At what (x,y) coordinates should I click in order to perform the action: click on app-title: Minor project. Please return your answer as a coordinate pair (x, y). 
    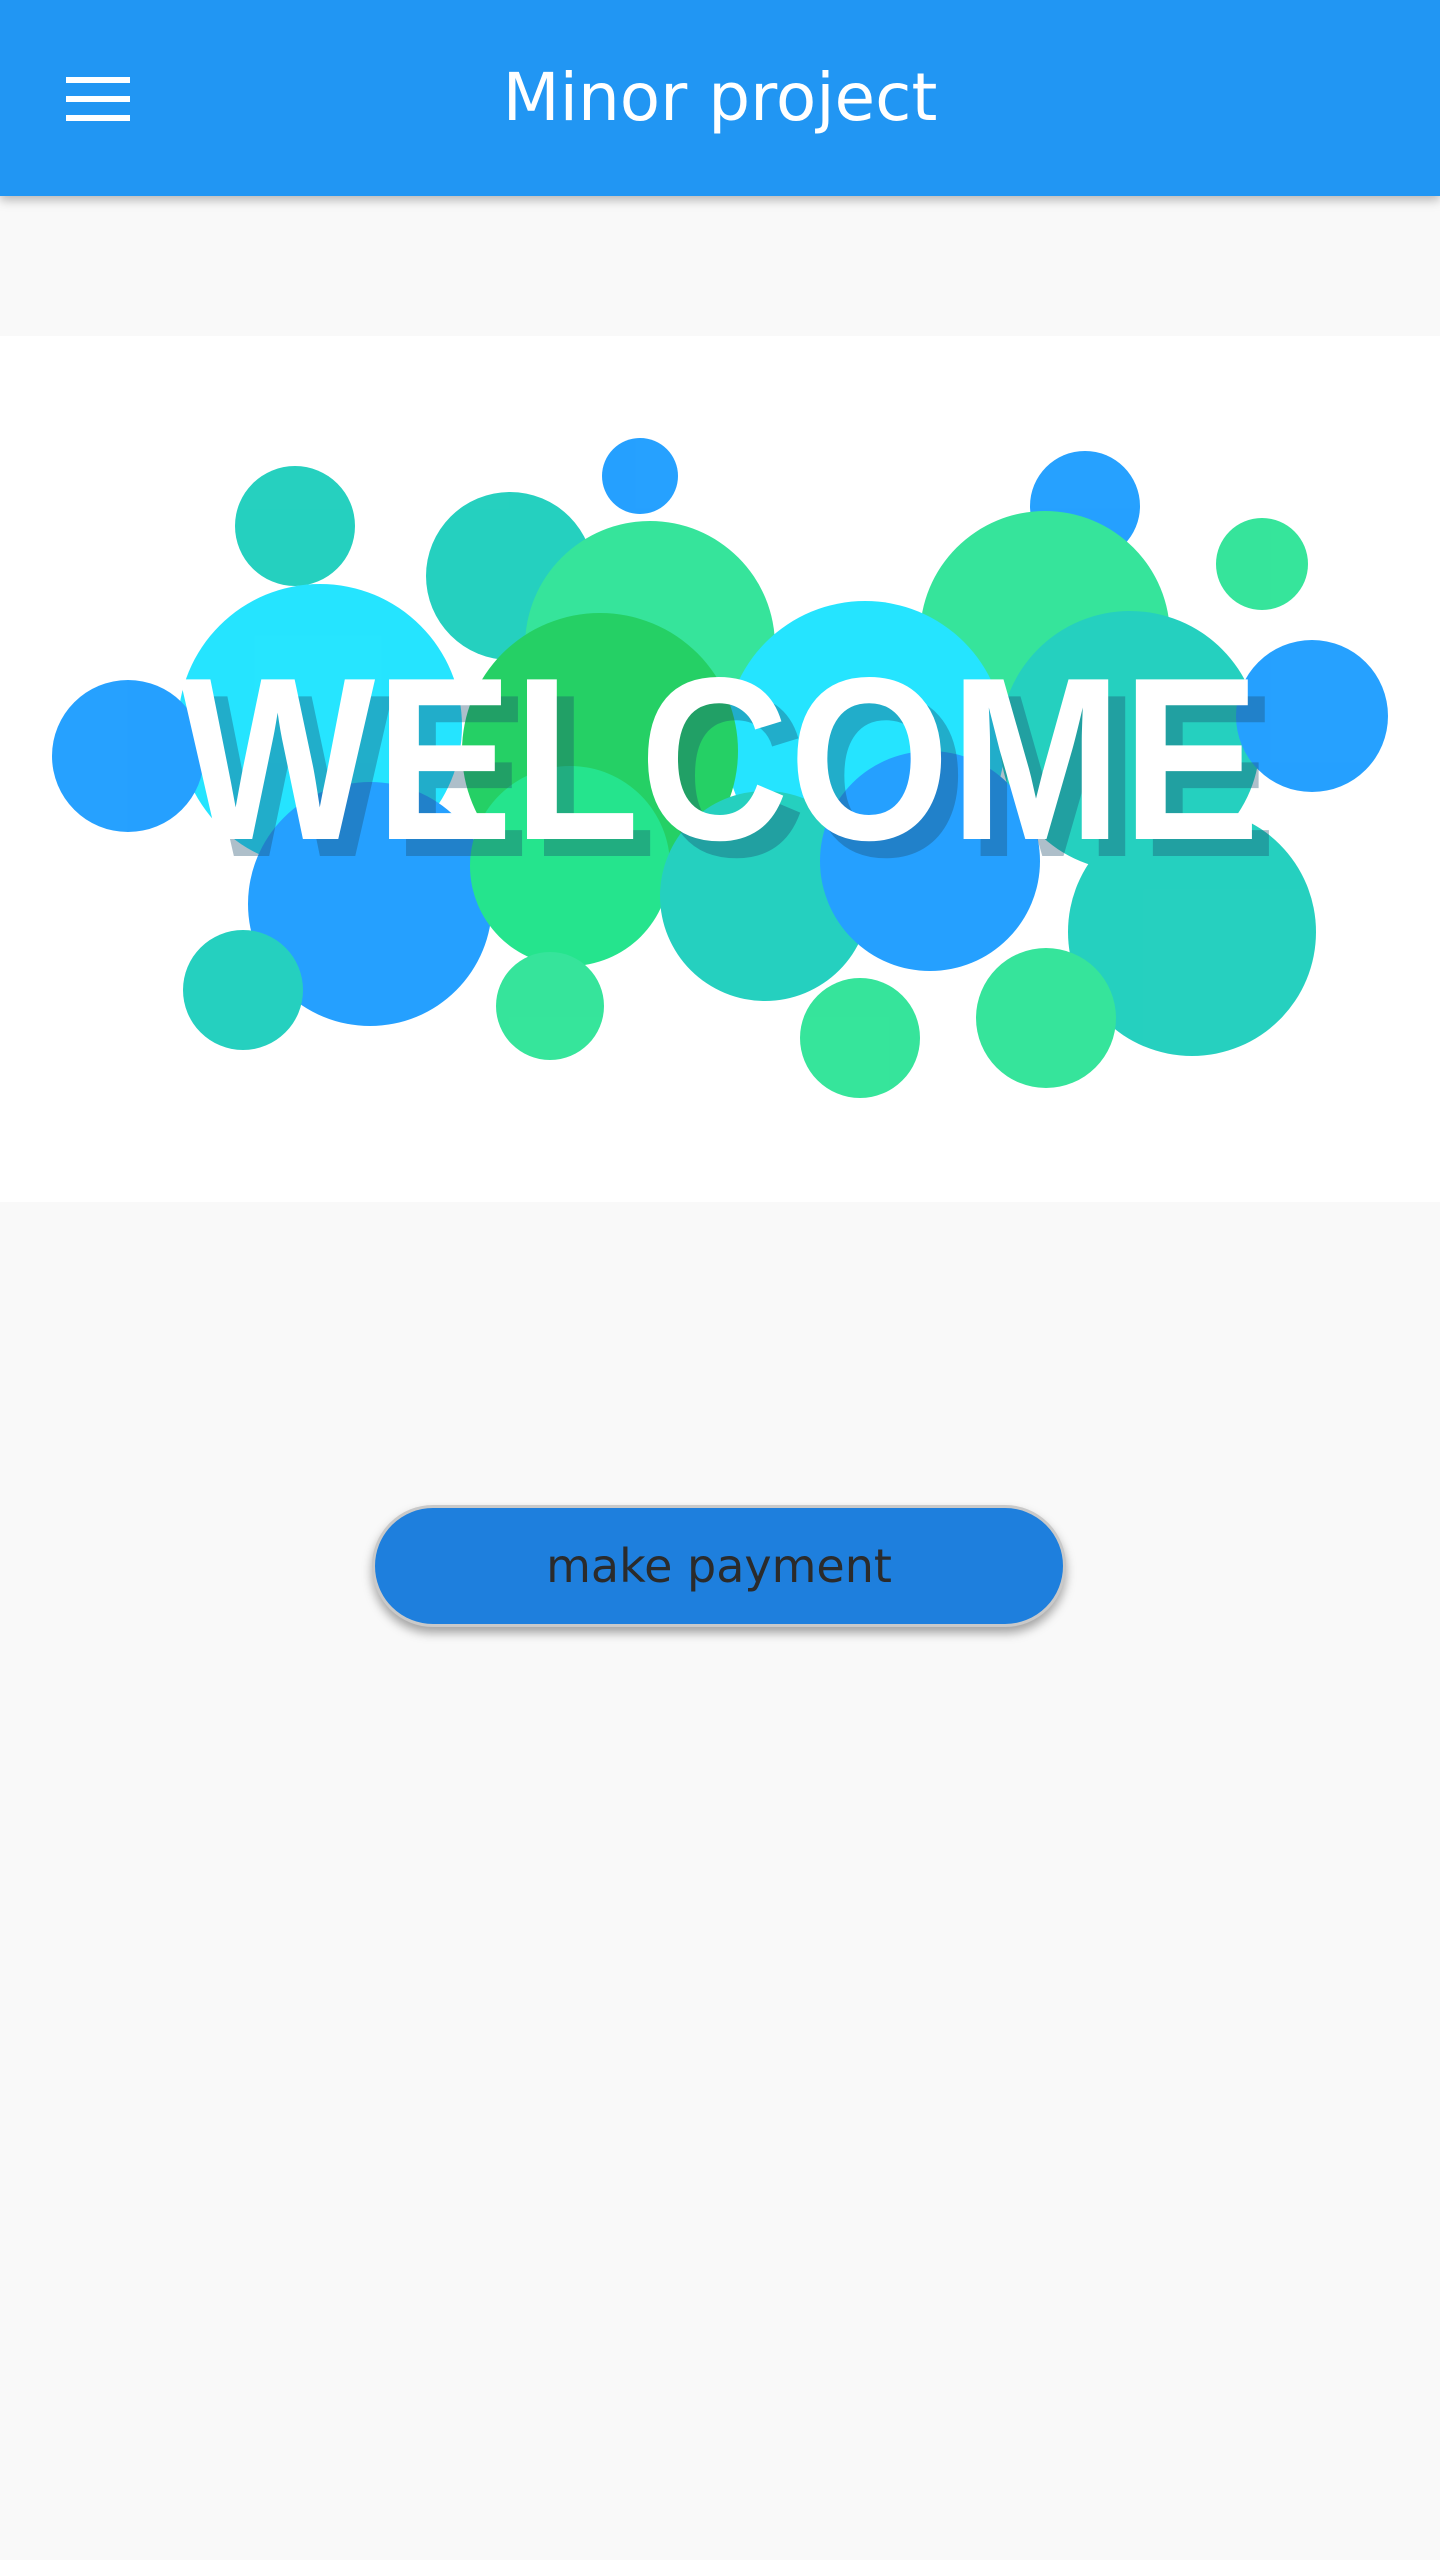
    Looking at the image, I should click on (720, 97).